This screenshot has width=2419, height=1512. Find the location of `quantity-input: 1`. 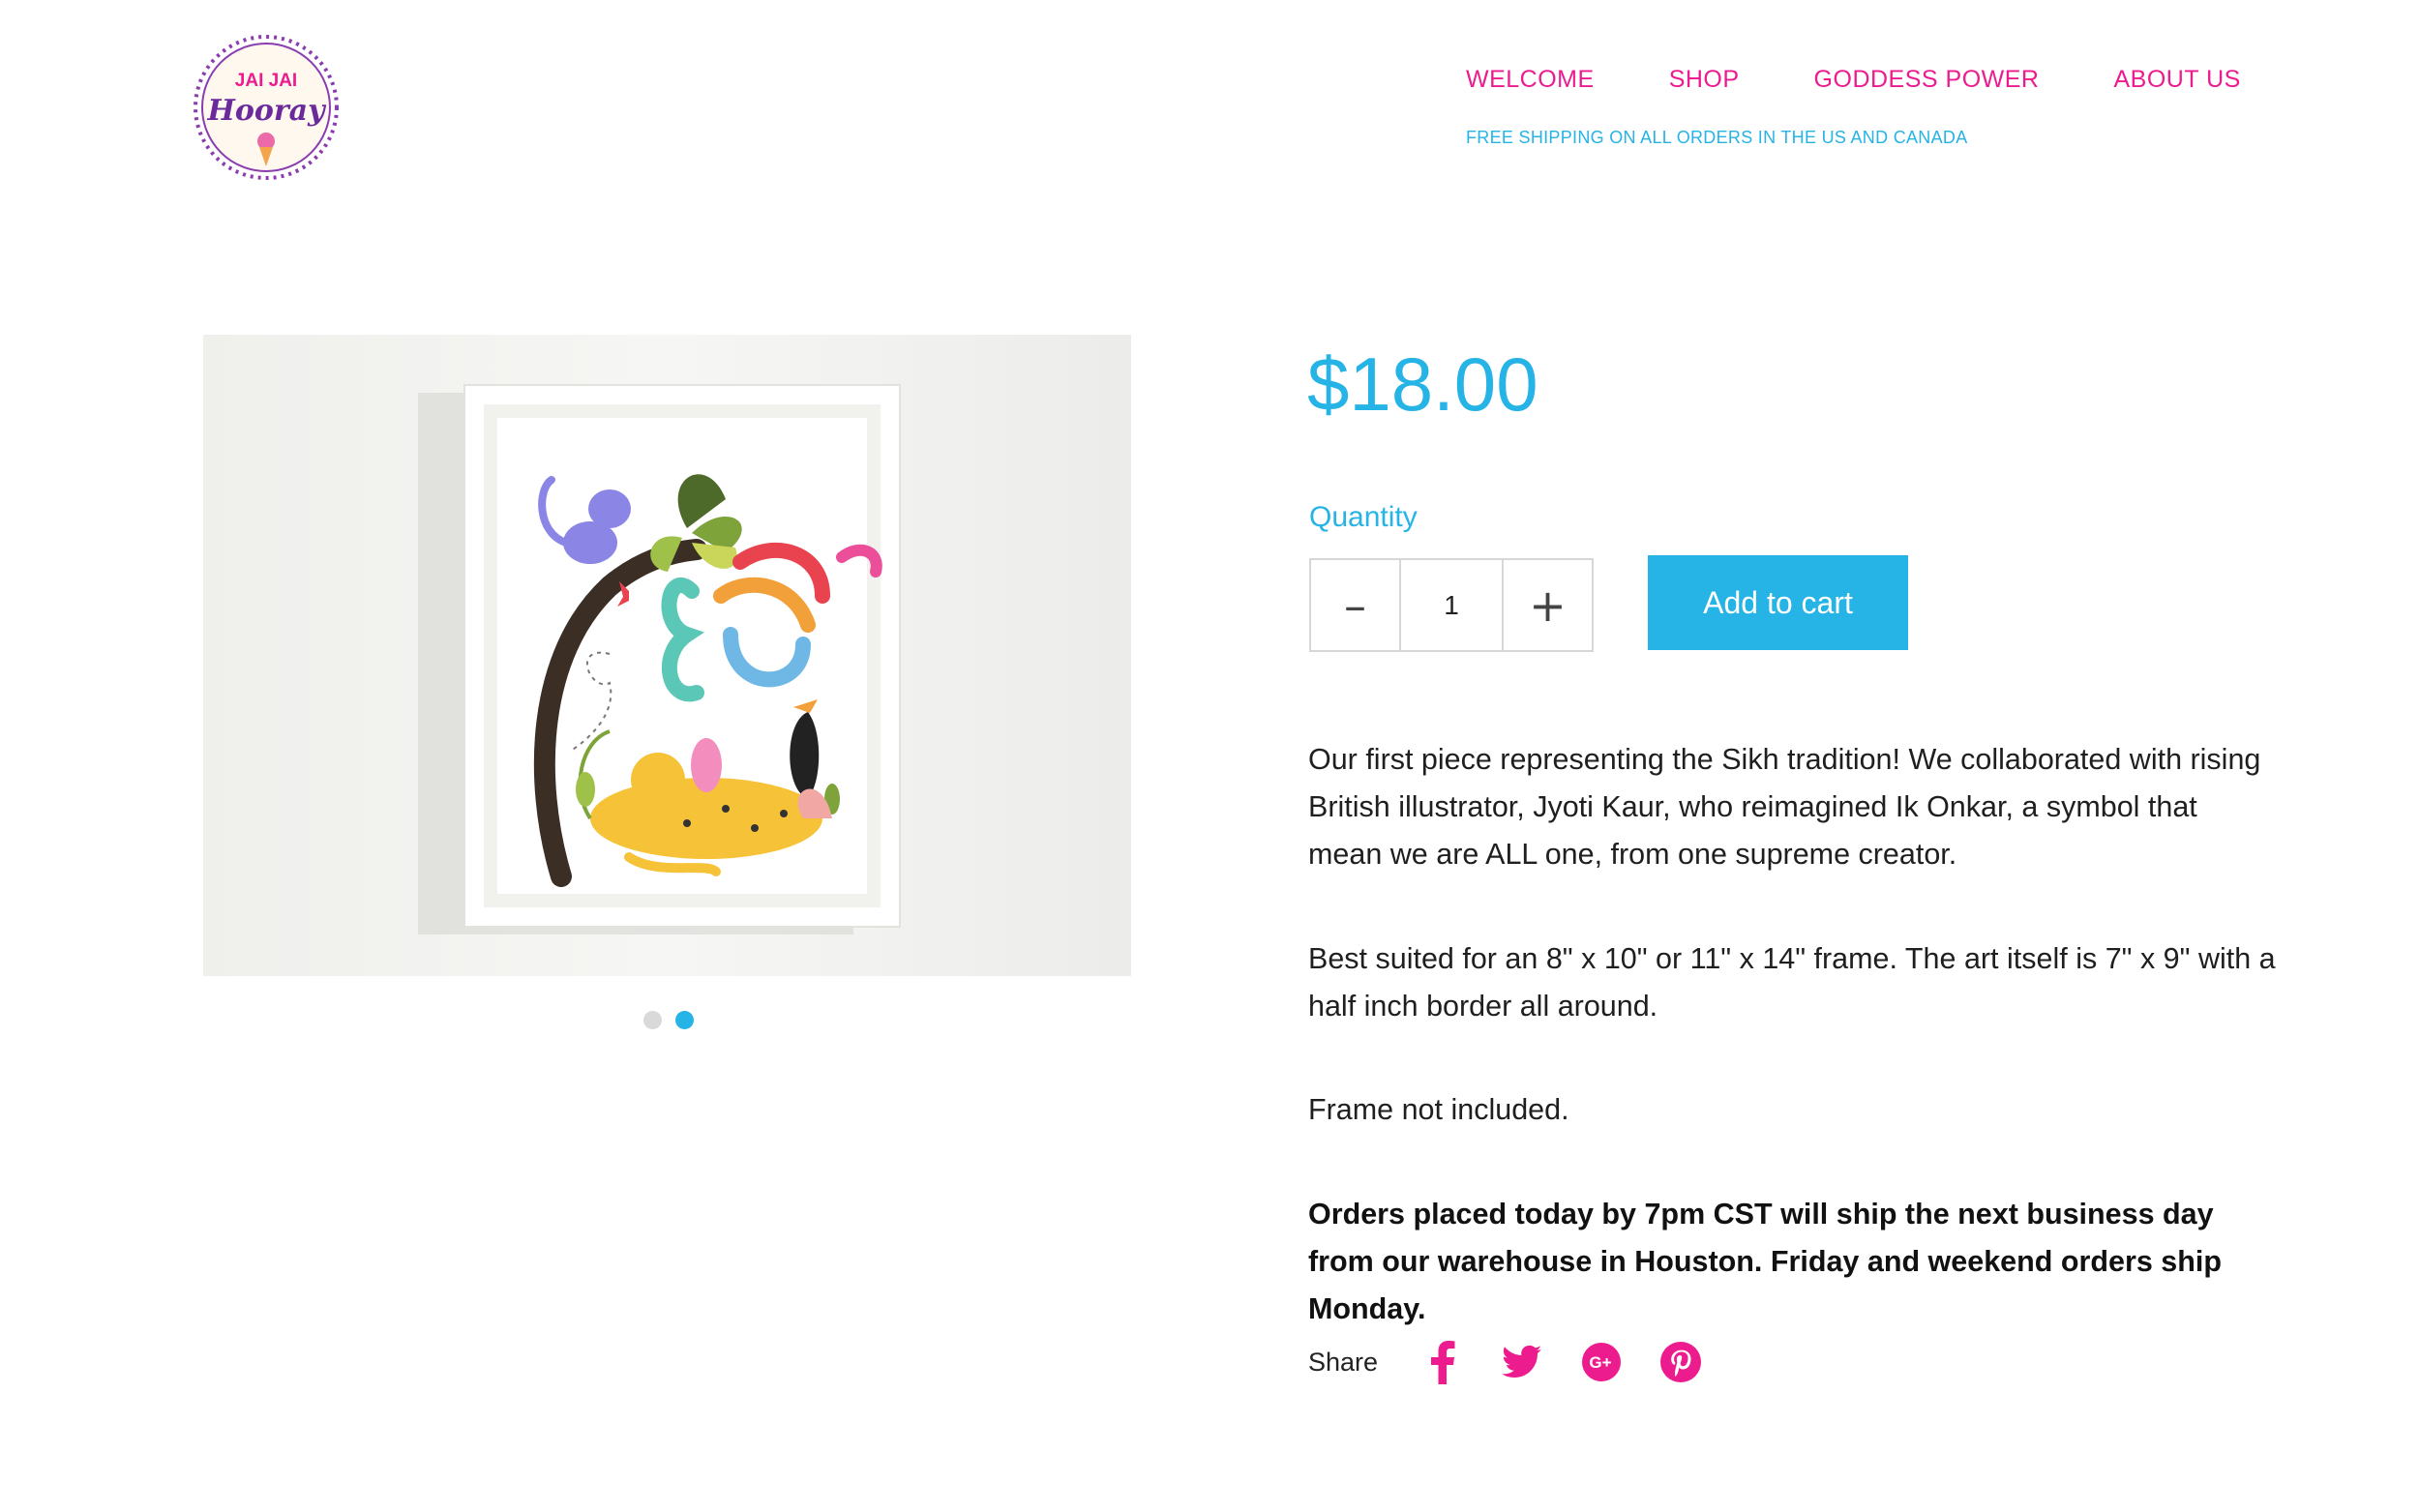

quantity-input: 1 is located at coordinates (1452, 605).